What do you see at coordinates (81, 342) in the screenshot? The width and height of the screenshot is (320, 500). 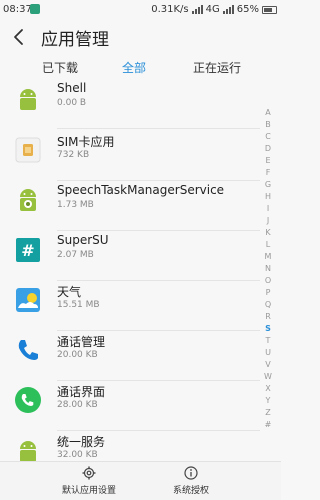 I see `app-name: 通话管理` at bounding box center [81, 342].